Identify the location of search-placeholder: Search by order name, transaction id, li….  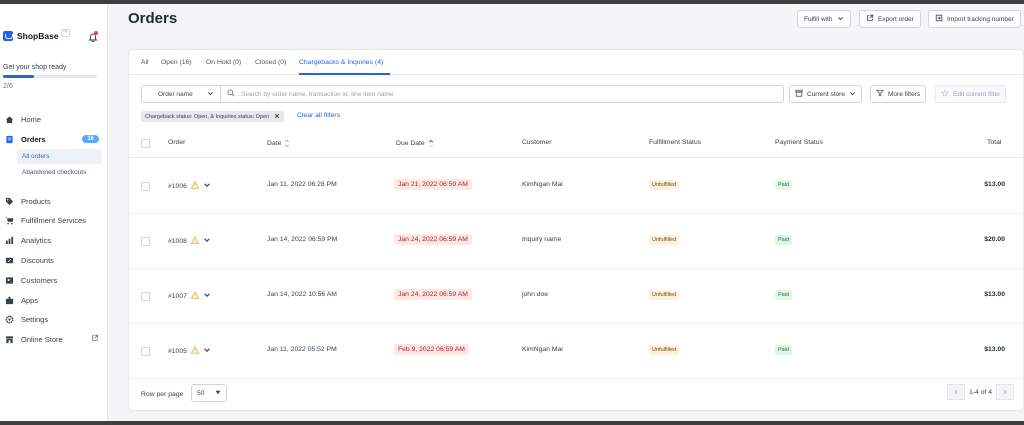
(317, 94).